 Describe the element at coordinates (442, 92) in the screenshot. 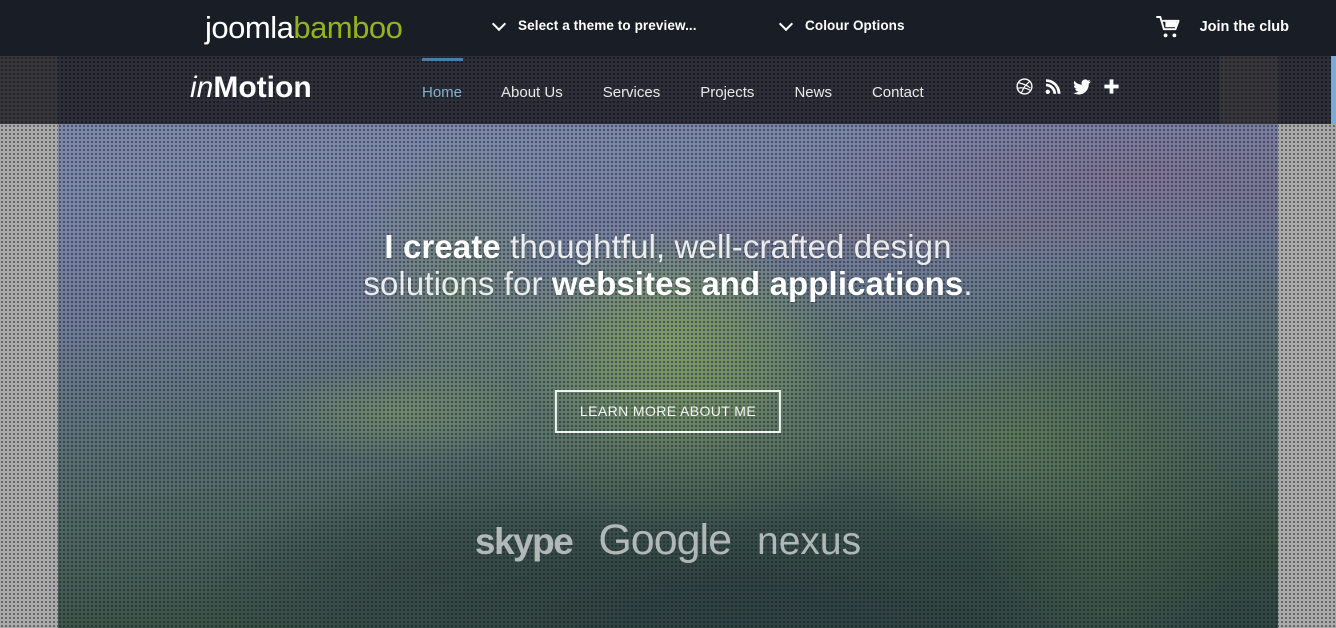

I see `nav-label-home: Home` at that location.